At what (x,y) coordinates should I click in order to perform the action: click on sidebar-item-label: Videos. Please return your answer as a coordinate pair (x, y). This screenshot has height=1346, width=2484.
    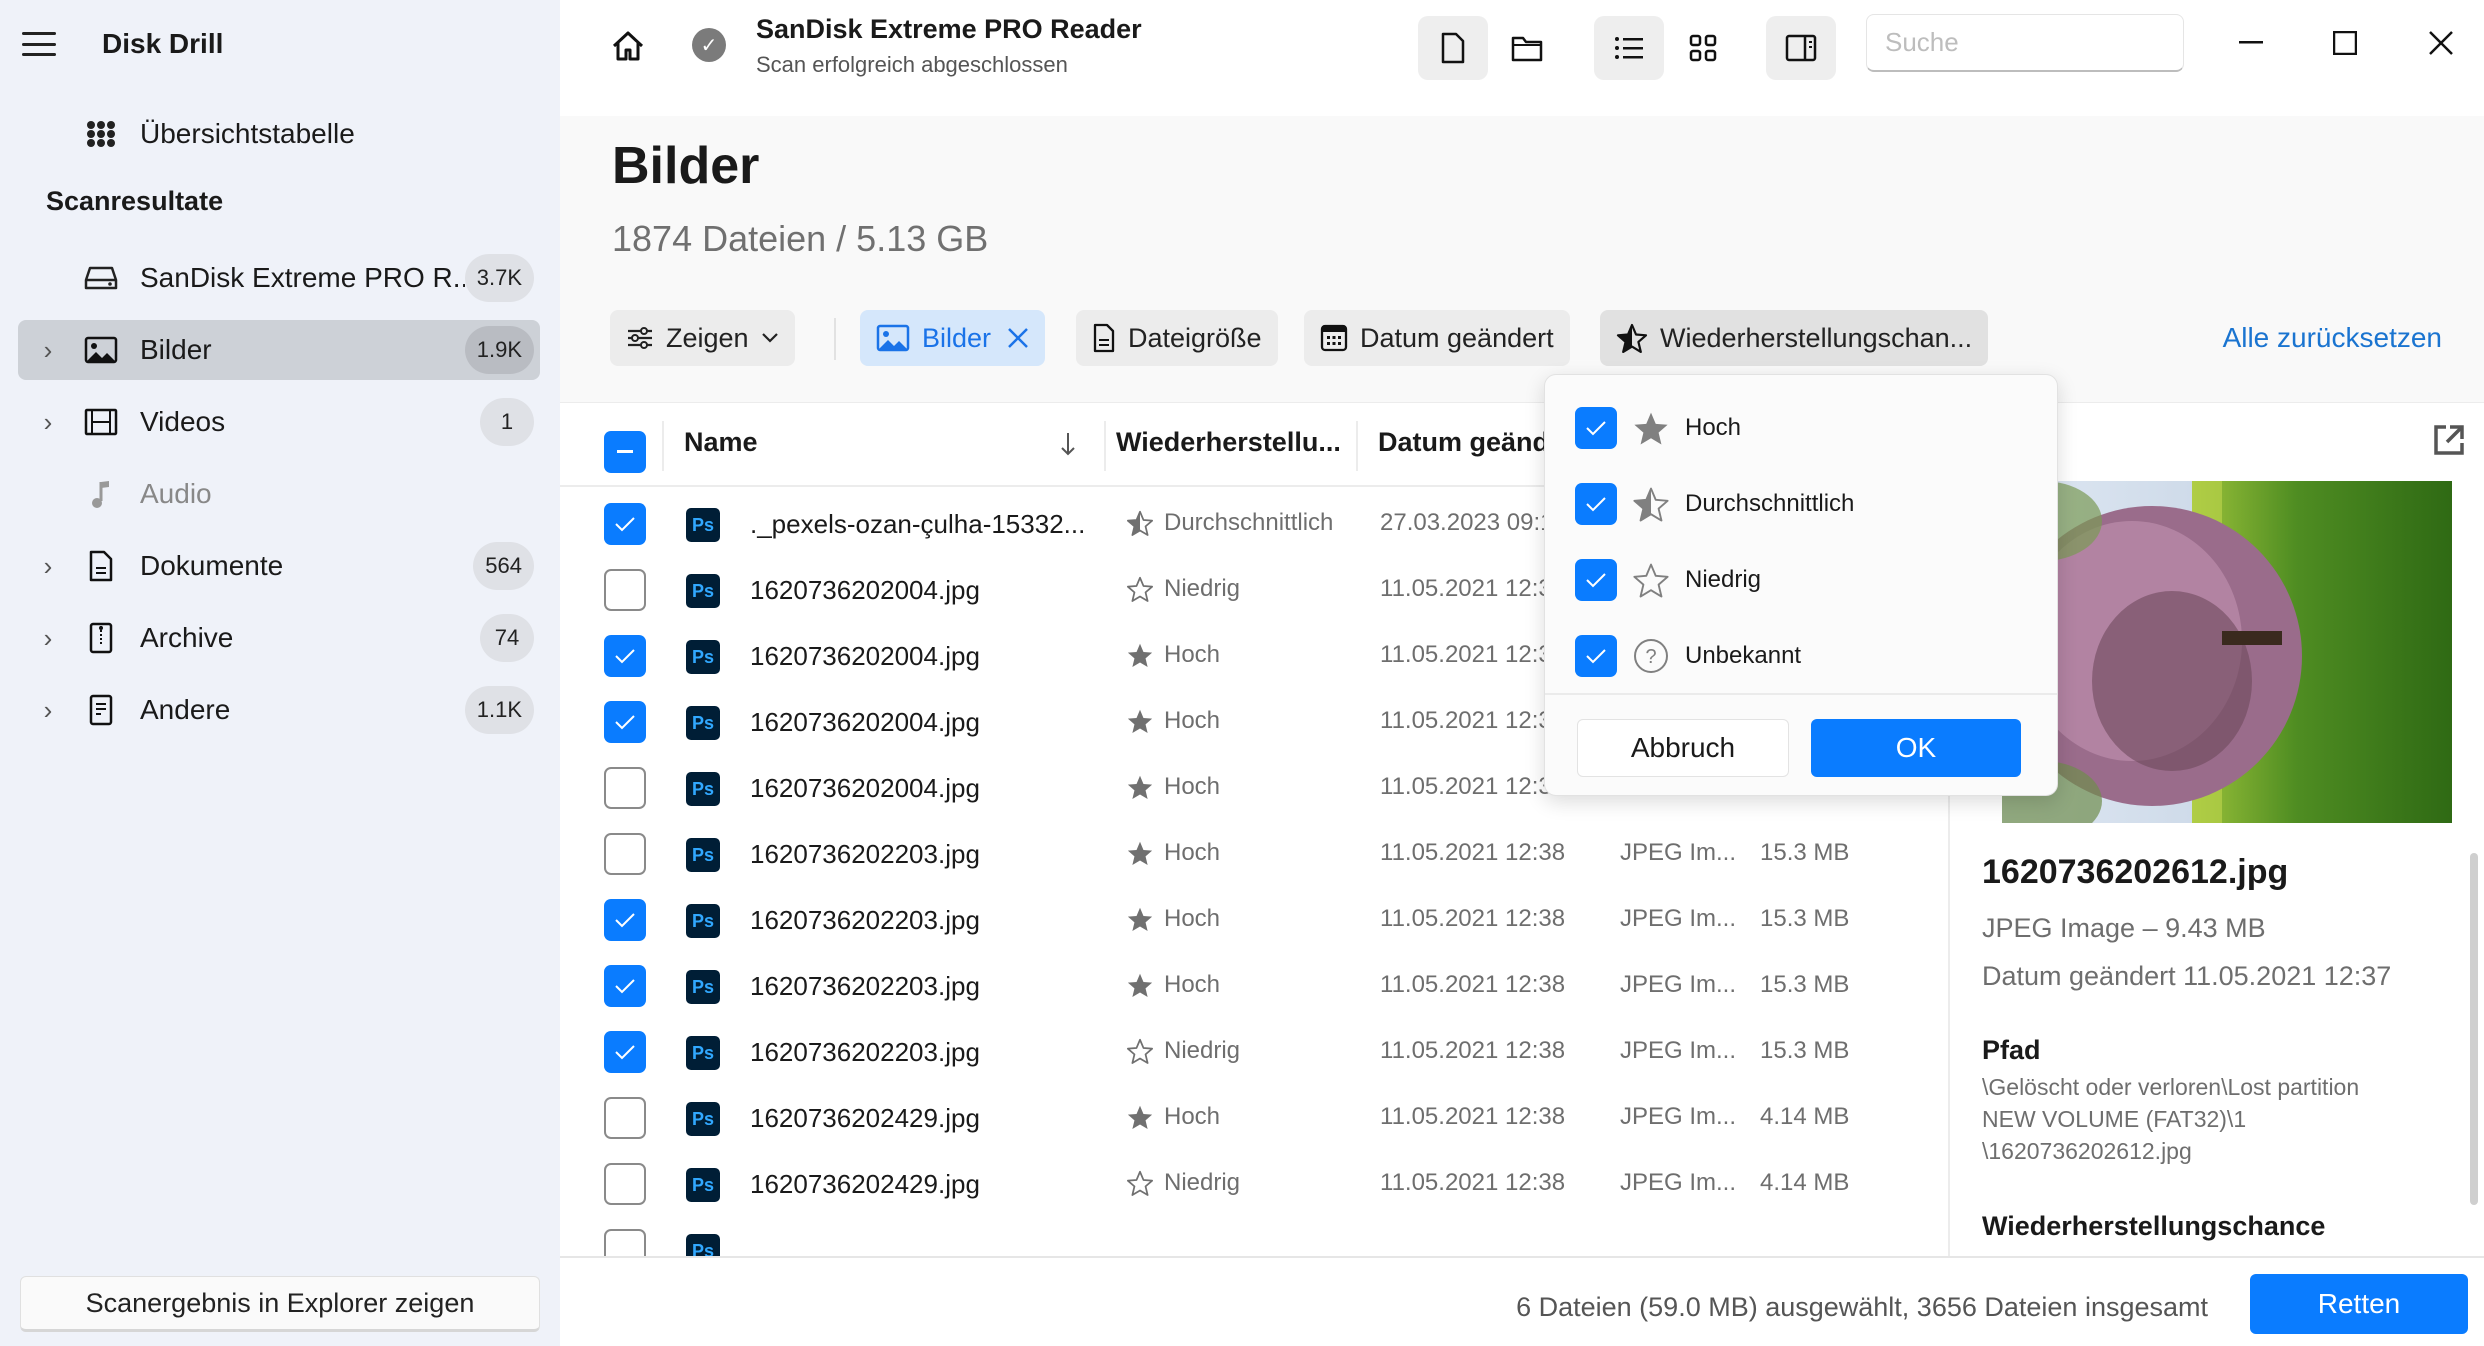
    Looking at the image, I should click on (183, 421).